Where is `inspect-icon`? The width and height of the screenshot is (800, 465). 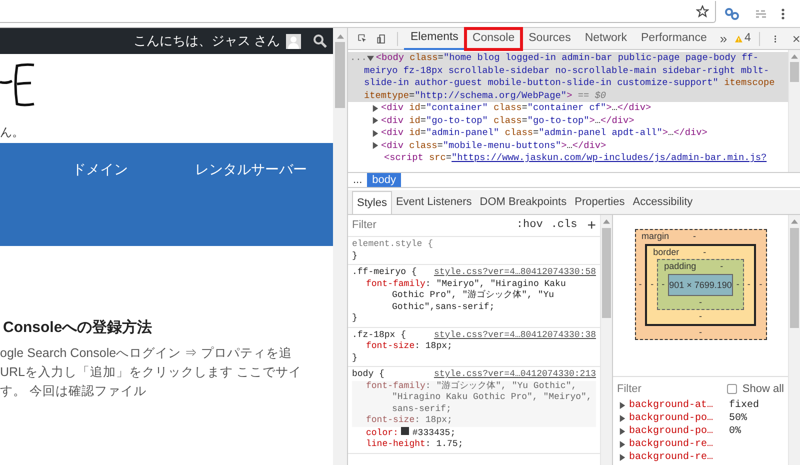
inspect-icon is located at coordinates (362, 38).